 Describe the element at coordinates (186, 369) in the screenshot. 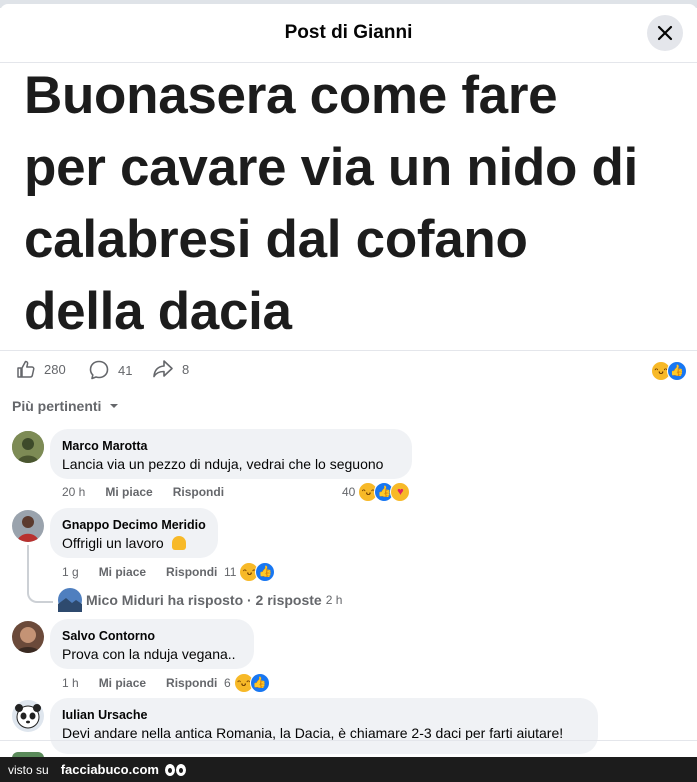

I see `share-count: 8` at that location.